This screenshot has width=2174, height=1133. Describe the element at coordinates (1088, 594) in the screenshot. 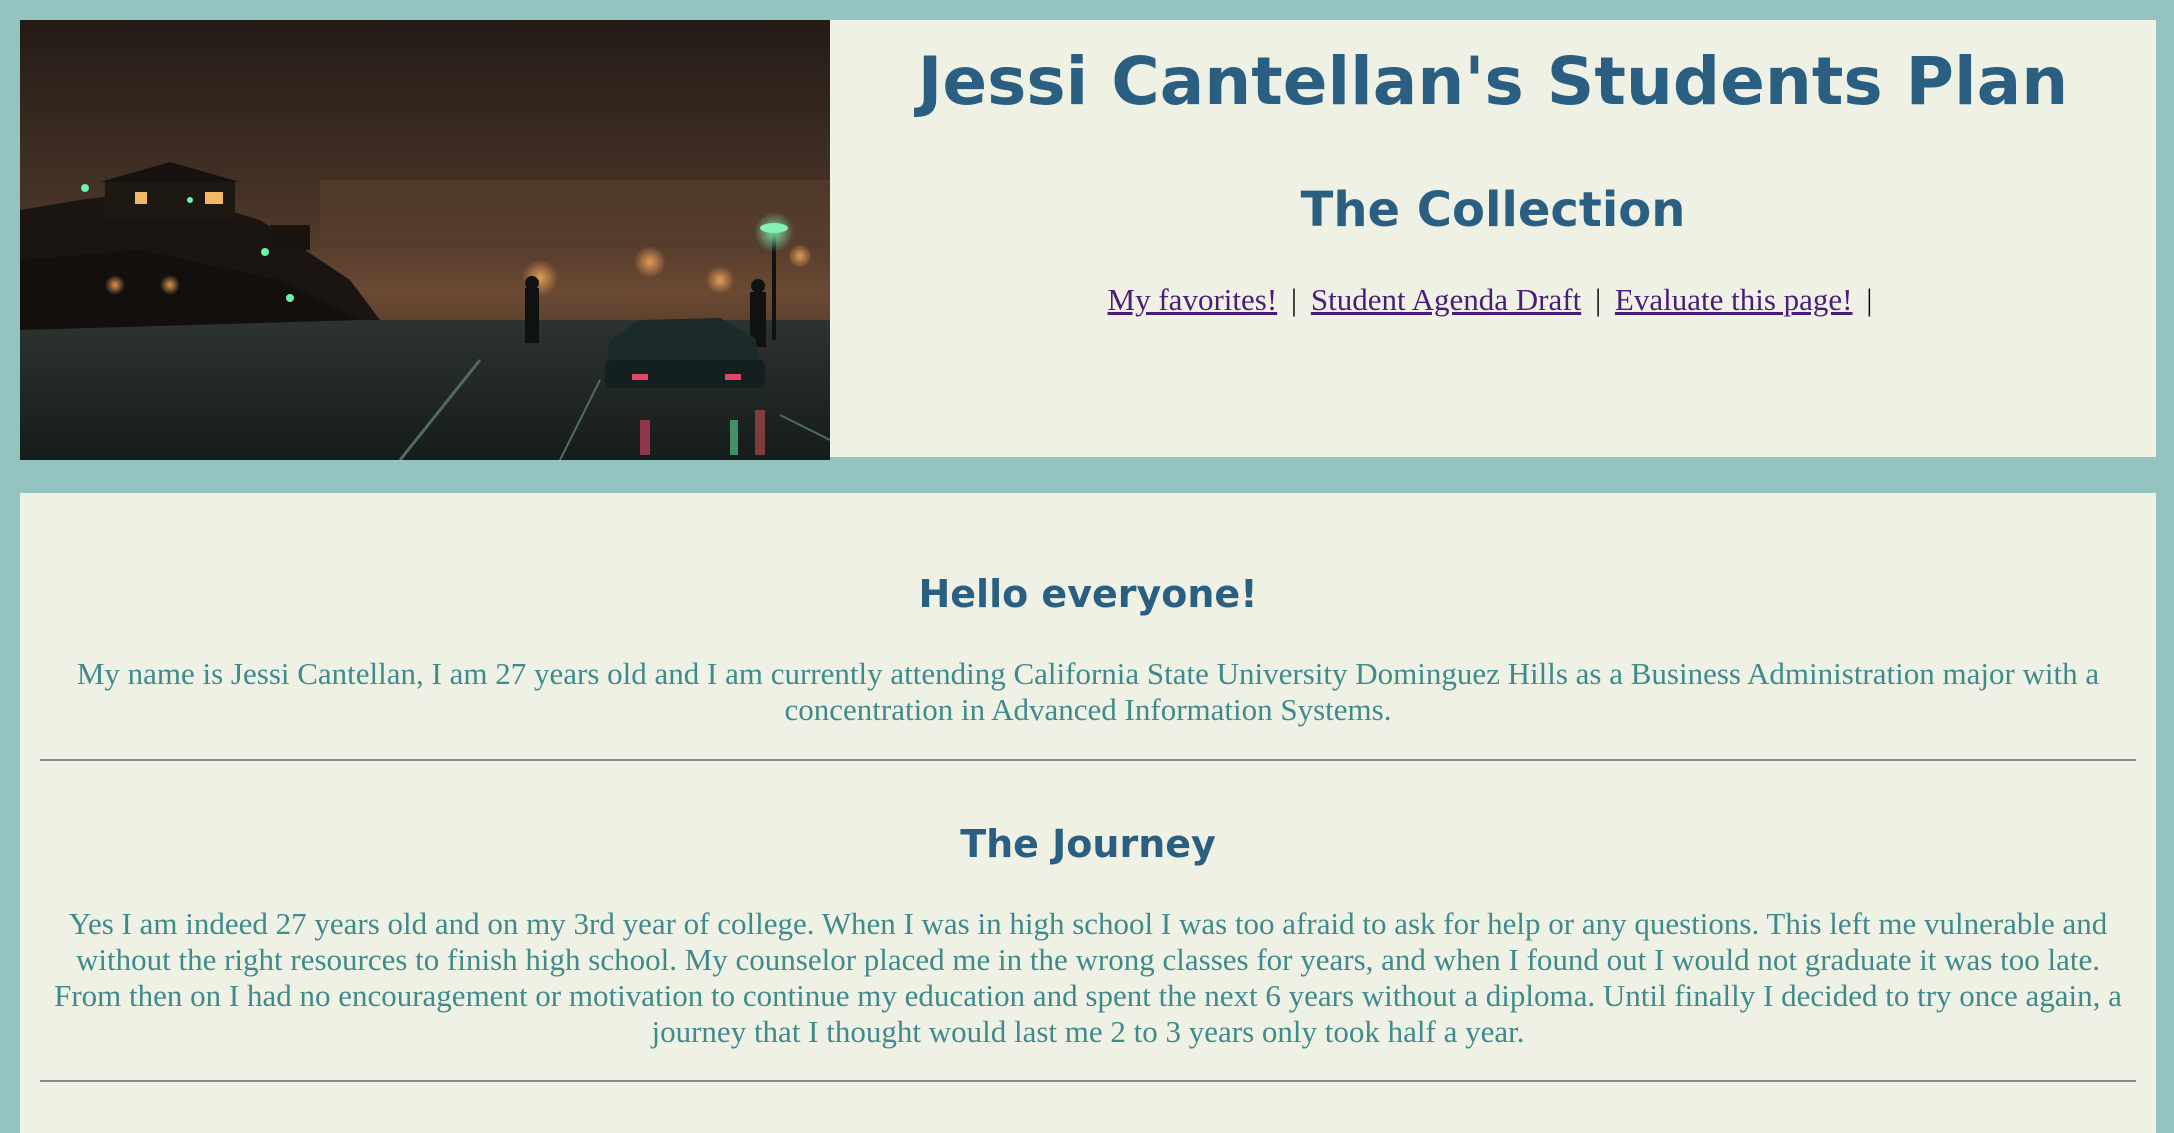

I see `hello-heading: Hello everyone!` at that location.